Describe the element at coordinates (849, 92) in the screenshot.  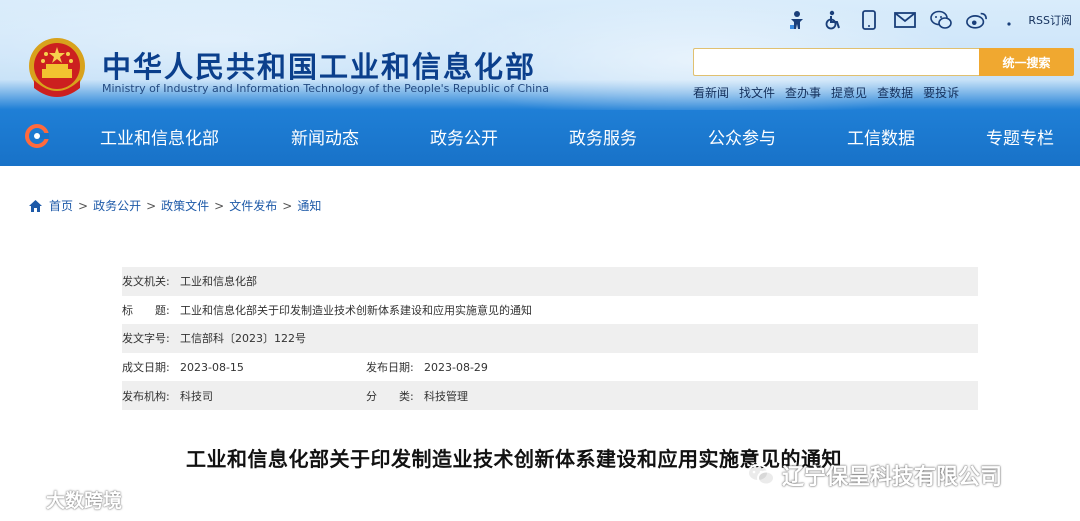
I see `quick-link-feedback: 提意见` at that location.